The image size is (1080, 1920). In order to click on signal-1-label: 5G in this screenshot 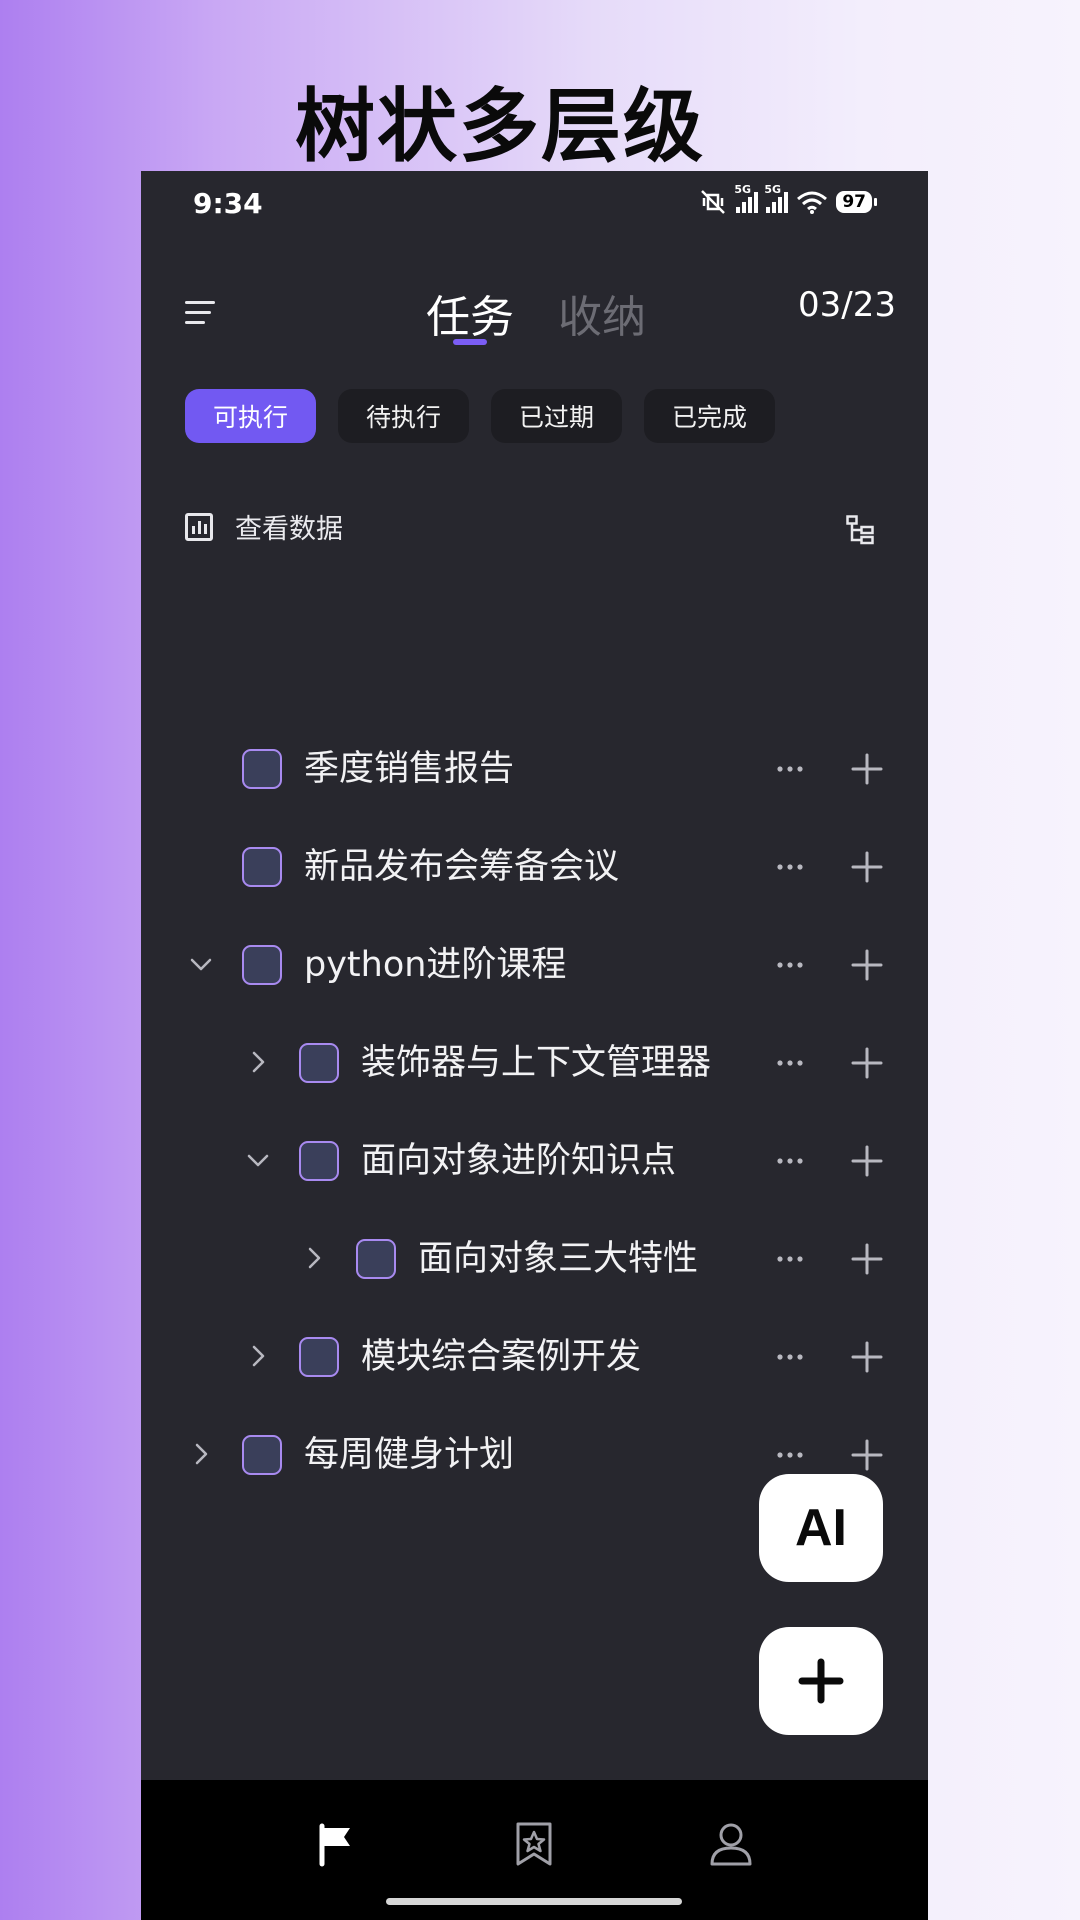, I will do `click(743, 189)`.